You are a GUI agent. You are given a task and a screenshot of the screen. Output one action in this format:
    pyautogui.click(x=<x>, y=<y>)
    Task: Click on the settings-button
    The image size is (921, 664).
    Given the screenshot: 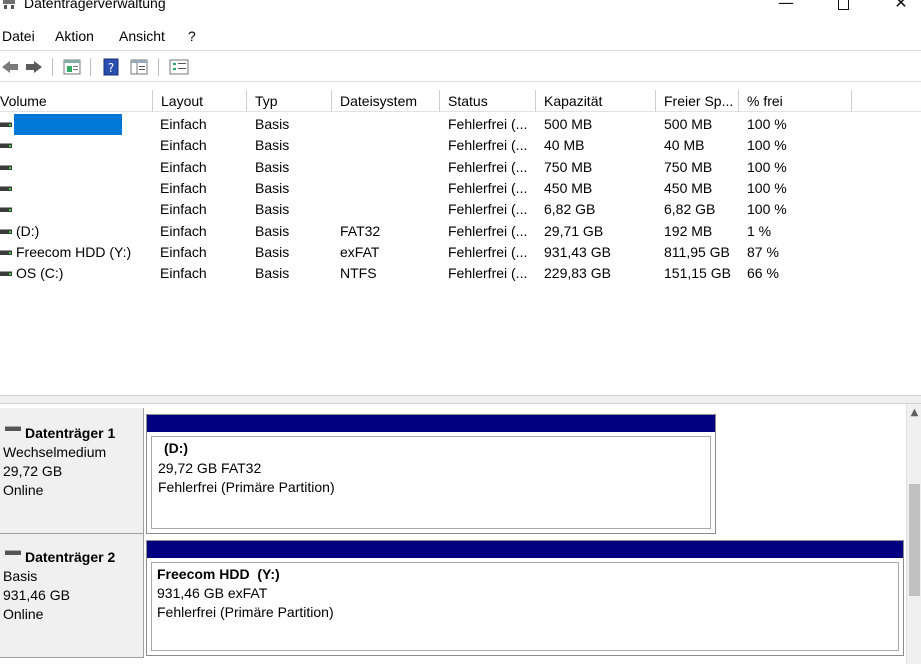 What is the action you would take?
    pyautogui.click(x=179, y=67)
    